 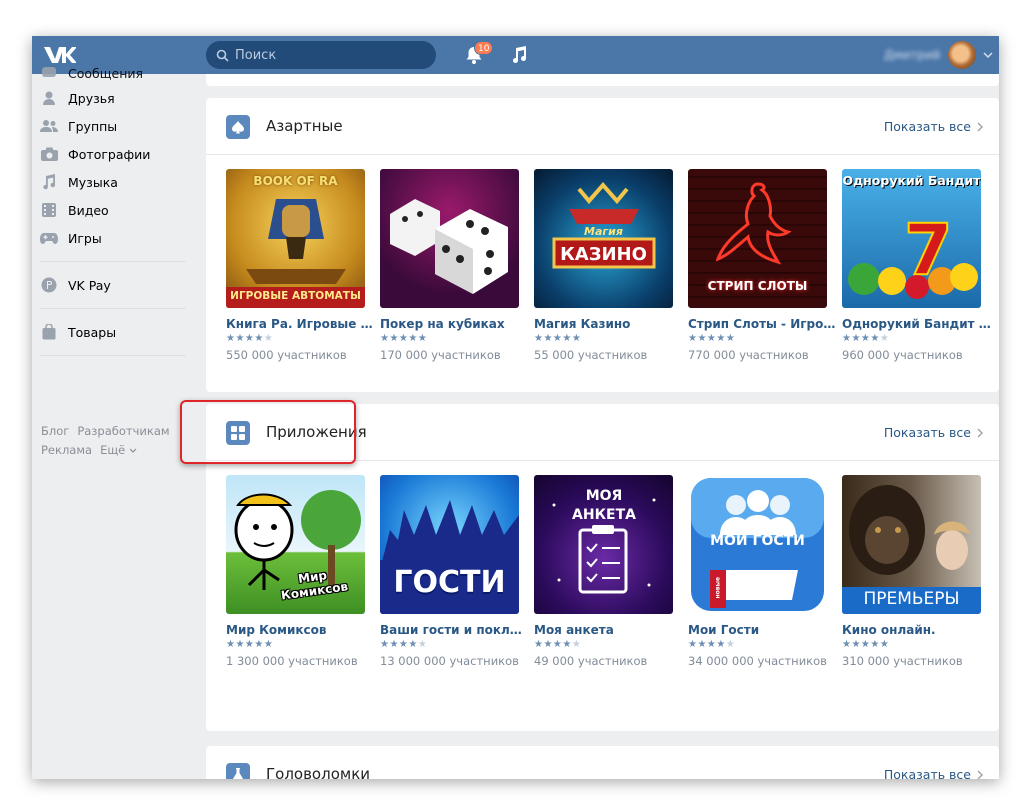 What do you see at coordinates (609, 630) in the screenshot?
I see `app-name: Моя анкета` at bounding box center [609, 630].